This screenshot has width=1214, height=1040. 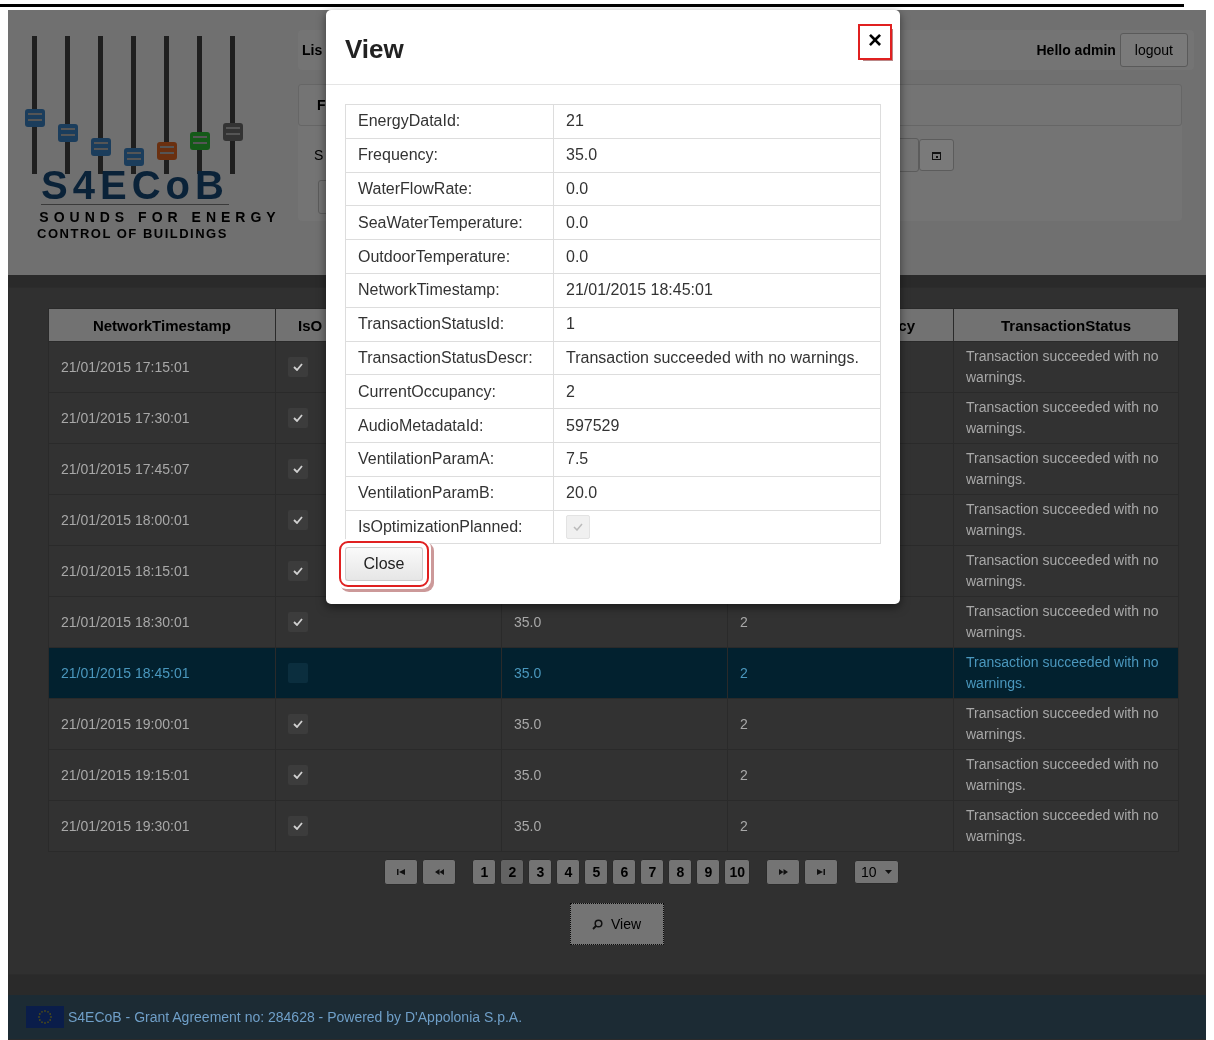 What do you see at coordinates (426, 493) in the screenshot?
I see `field-label: VentilationParamB:` at bounding box center [426, 493].